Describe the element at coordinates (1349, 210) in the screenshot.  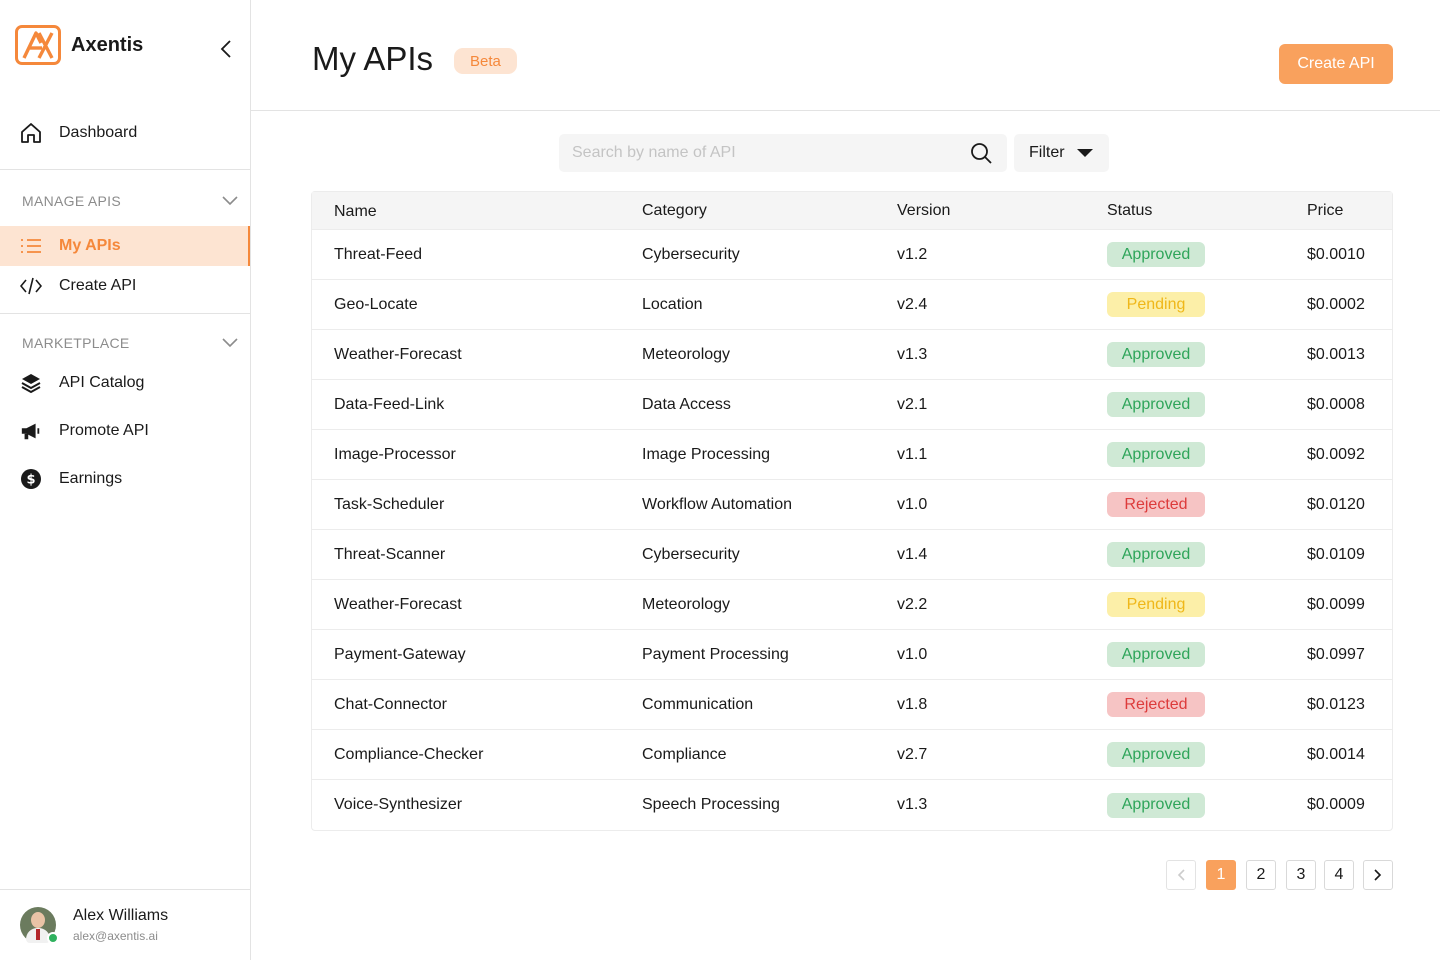
I see `column-header-price: Price` at that location.